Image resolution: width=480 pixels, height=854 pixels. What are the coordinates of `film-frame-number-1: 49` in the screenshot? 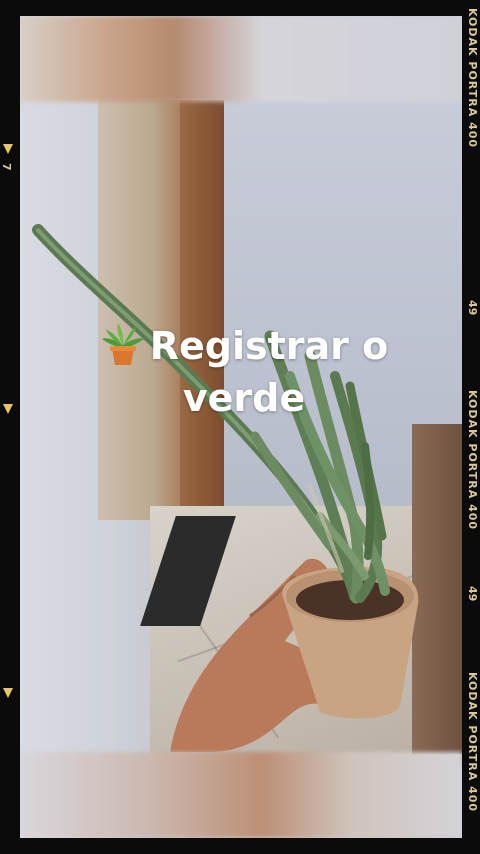 It's located at (472, 308).